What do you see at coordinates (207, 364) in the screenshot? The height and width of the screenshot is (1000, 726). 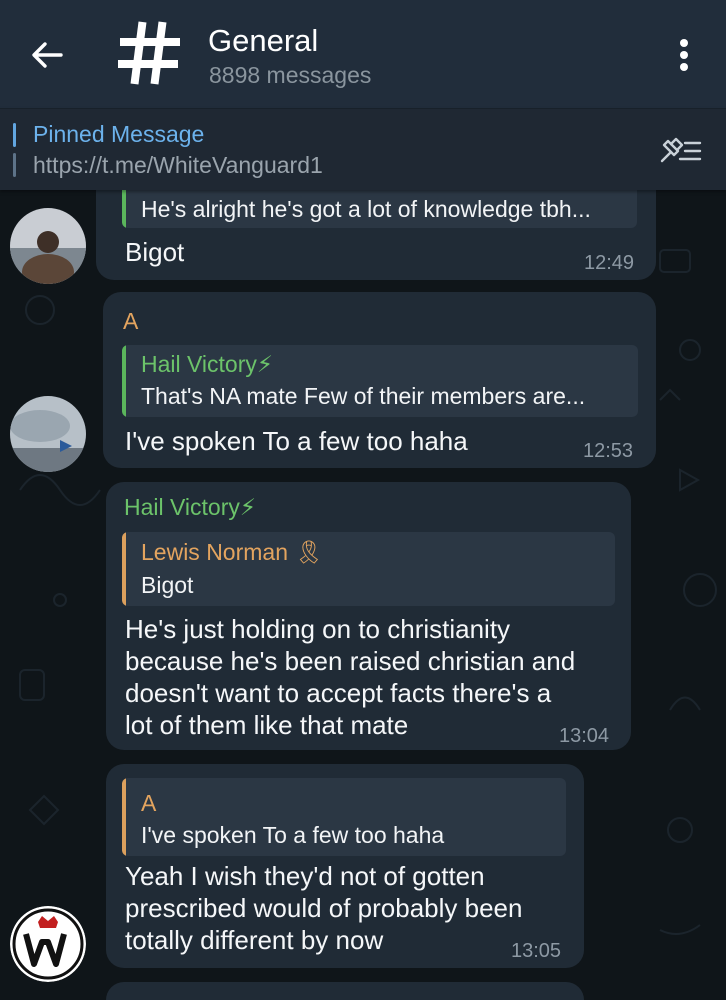 I see `reply-sender-name: Hail Victory⚡` at bounding box center [207, 364].